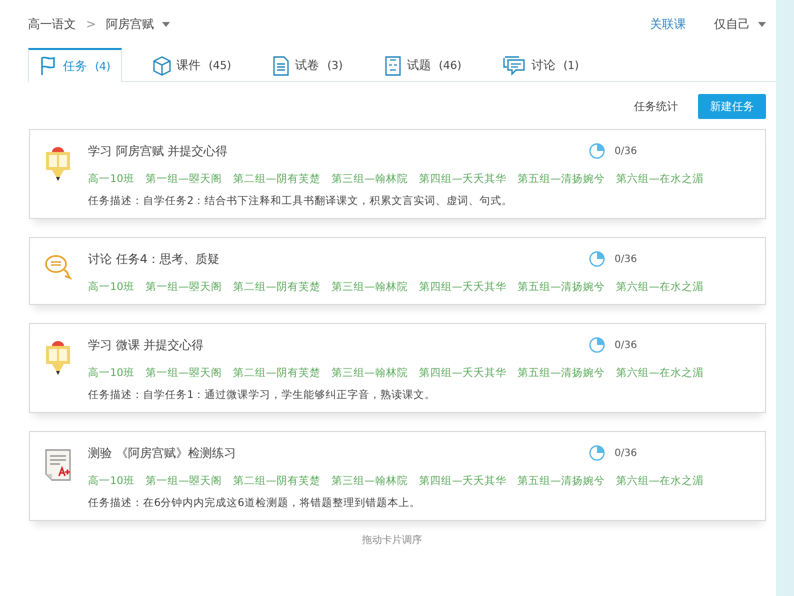  Describe the element at coordinates (423, 64) in the screenshot. I see `tab: 试题 (46)` at that location.